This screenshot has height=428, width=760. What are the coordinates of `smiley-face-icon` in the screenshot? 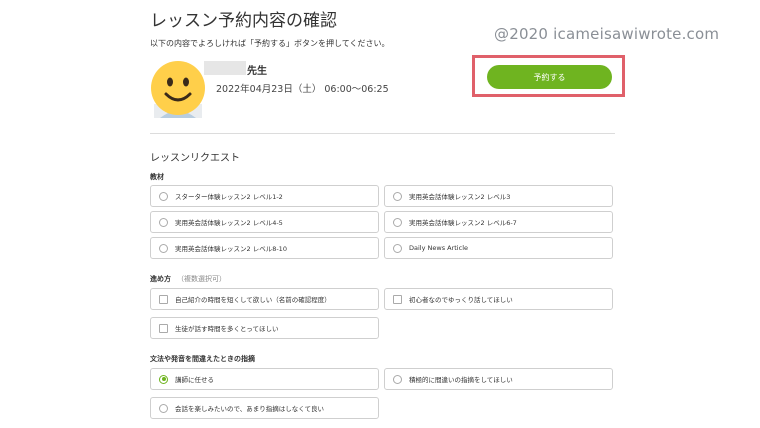 It's located at (178, 89).